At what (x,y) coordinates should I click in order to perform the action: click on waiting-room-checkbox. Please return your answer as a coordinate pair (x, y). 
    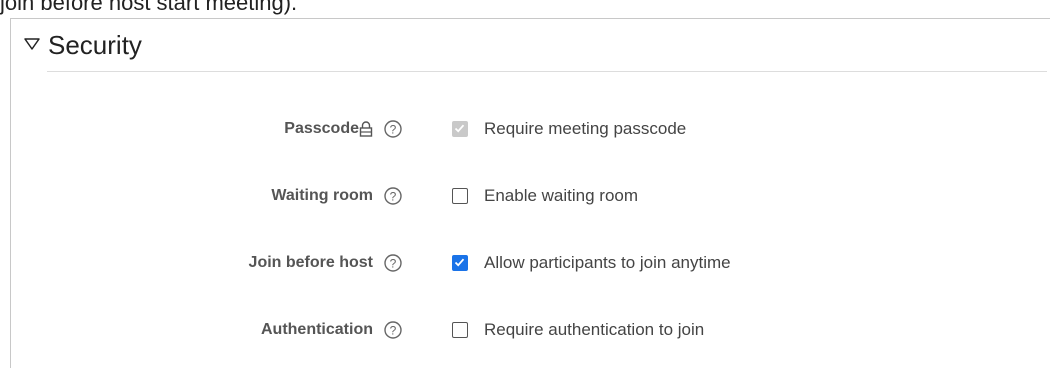
    Looking at the image, I should click on (460, 196).